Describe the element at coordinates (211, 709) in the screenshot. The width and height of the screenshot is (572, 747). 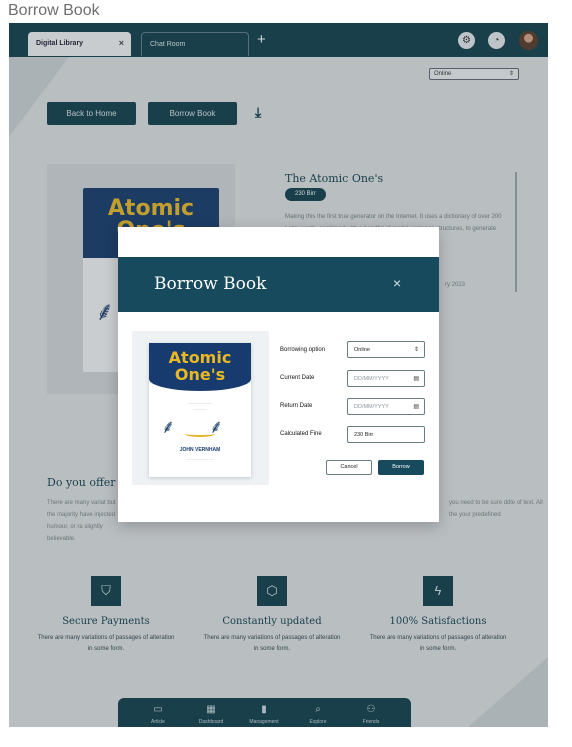
I see `dashboard-icon: ▦` at that location.